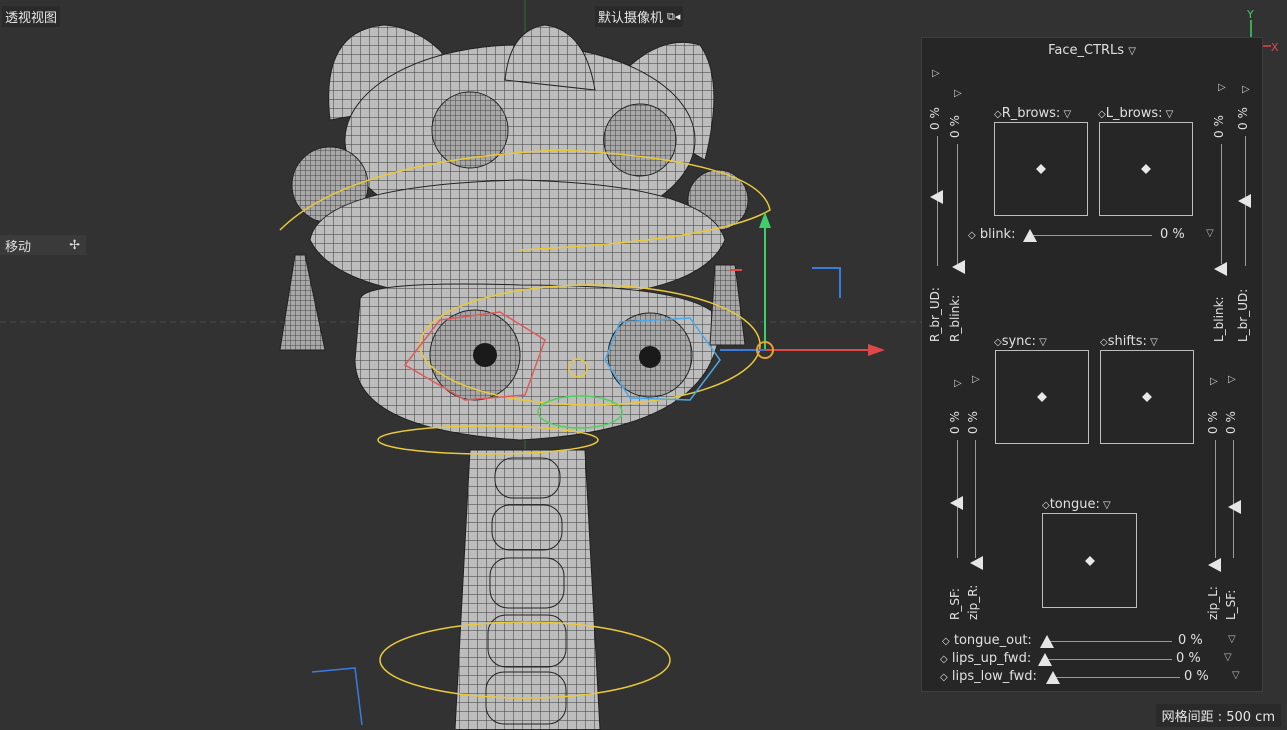  What do you see at coordinates (550, 57) in the screenshot?
I see `hat-knob-mesh` at bounding box center [550, 57].